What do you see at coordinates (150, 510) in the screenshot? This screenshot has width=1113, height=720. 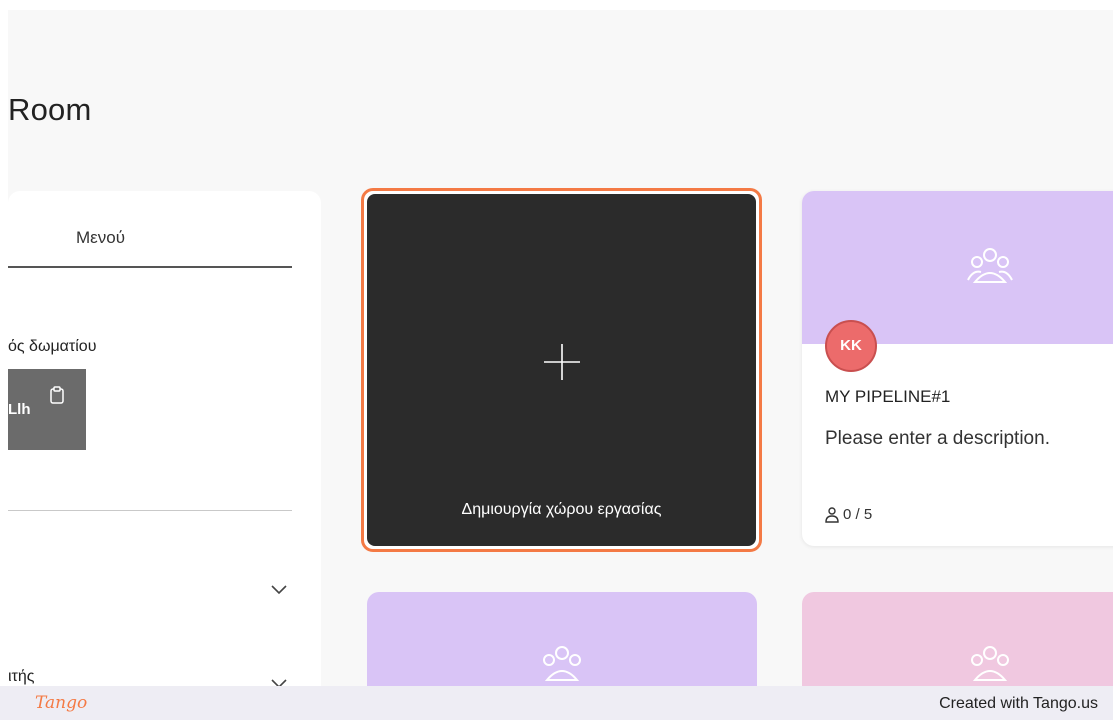 I see `divider` at bounding box center [150, 510].